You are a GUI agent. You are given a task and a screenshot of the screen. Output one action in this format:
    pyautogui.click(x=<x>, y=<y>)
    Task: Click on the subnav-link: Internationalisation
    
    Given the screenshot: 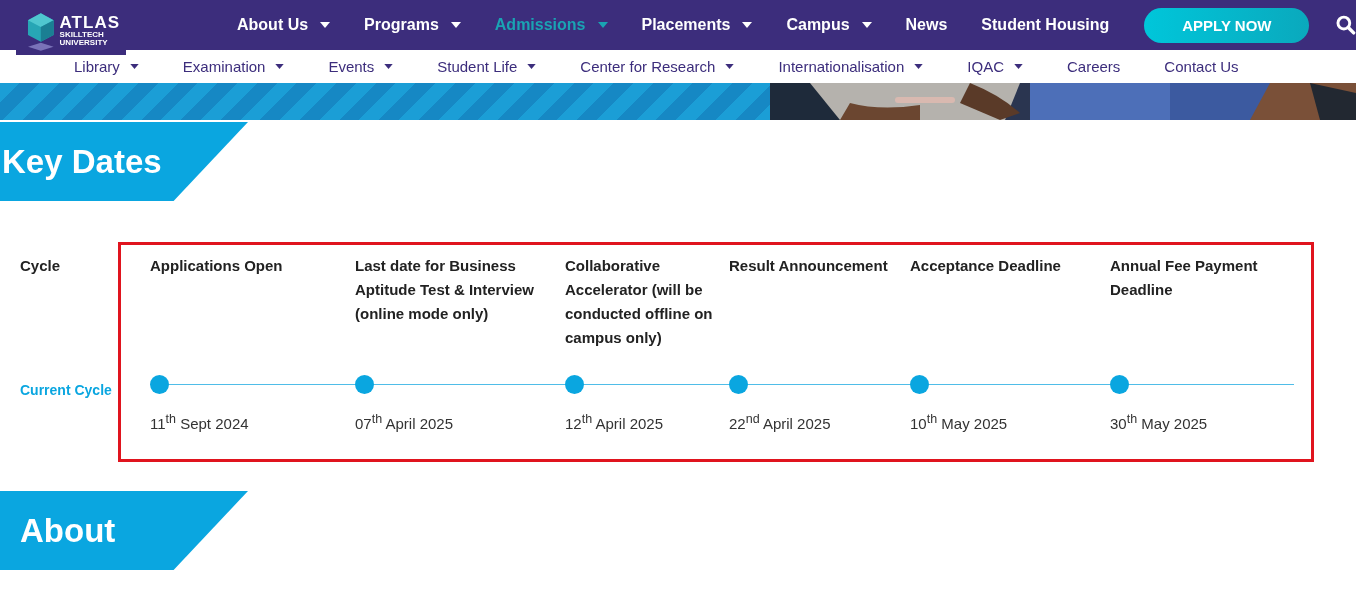 What is the action you would take?
    pyautogui.click(x=851, y=66)
    